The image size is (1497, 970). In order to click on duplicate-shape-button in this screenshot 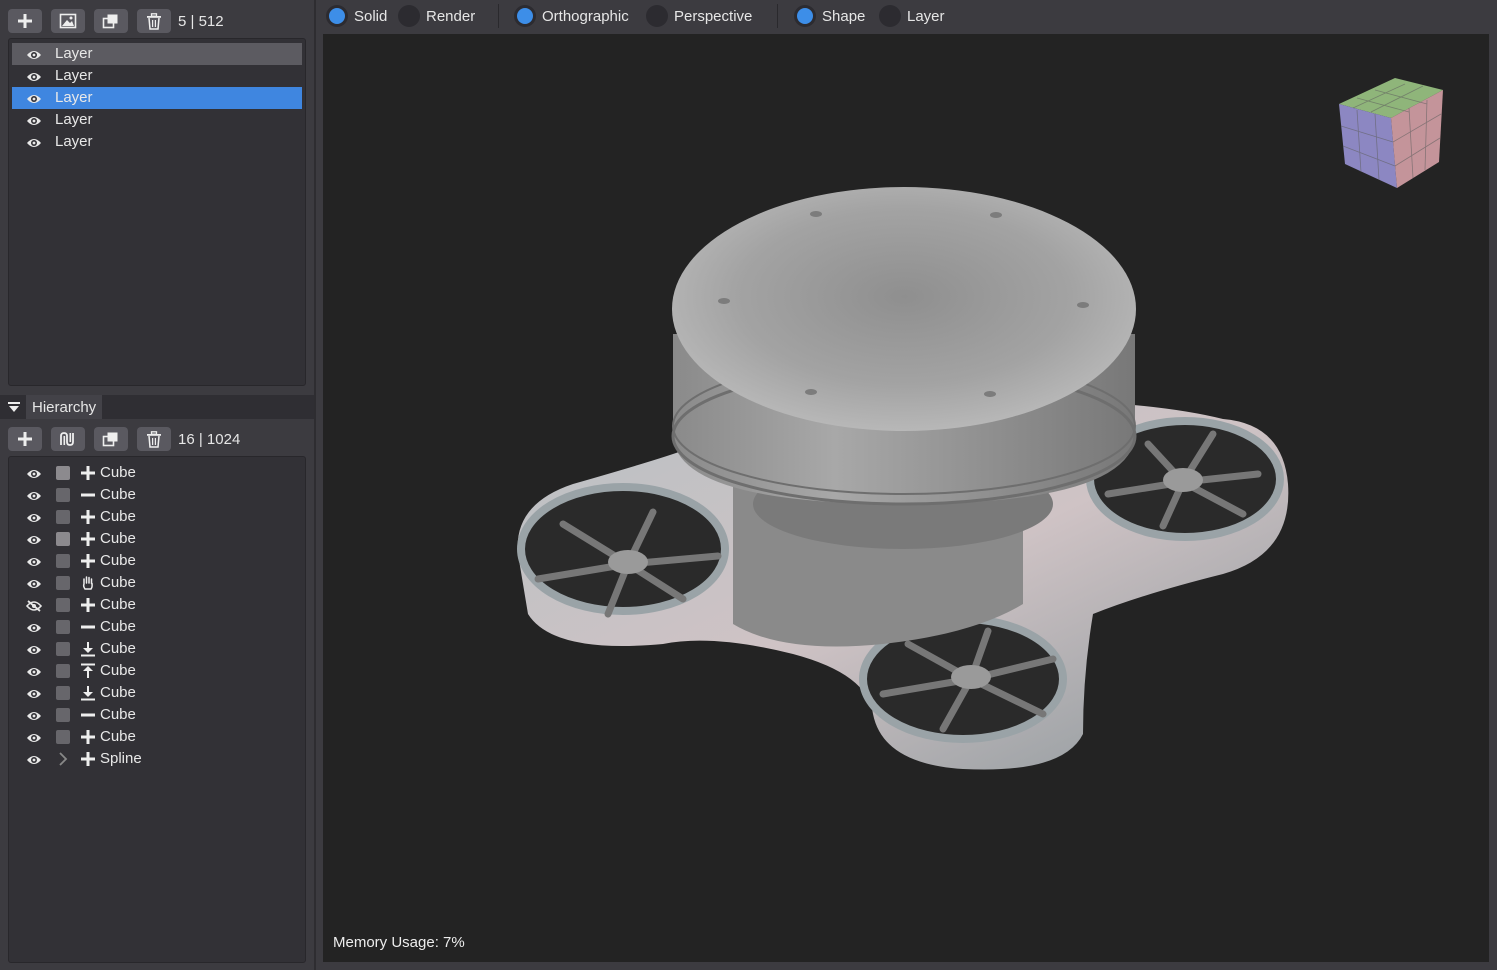, I will do `click(111, 439)`.